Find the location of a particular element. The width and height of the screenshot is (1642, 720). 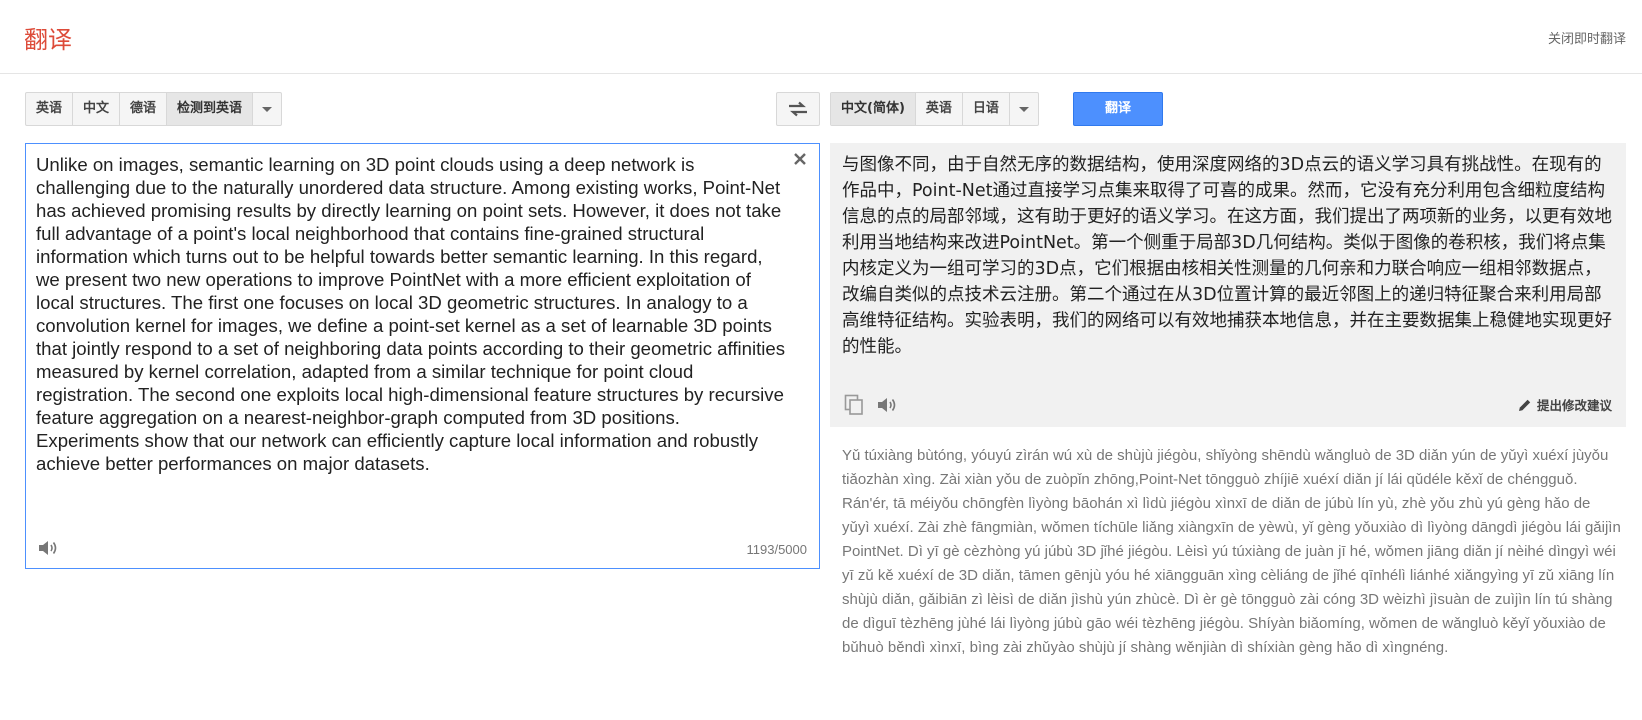

suggest-edit-button: 提出修改建议 is located at coordinates (1564, 404).